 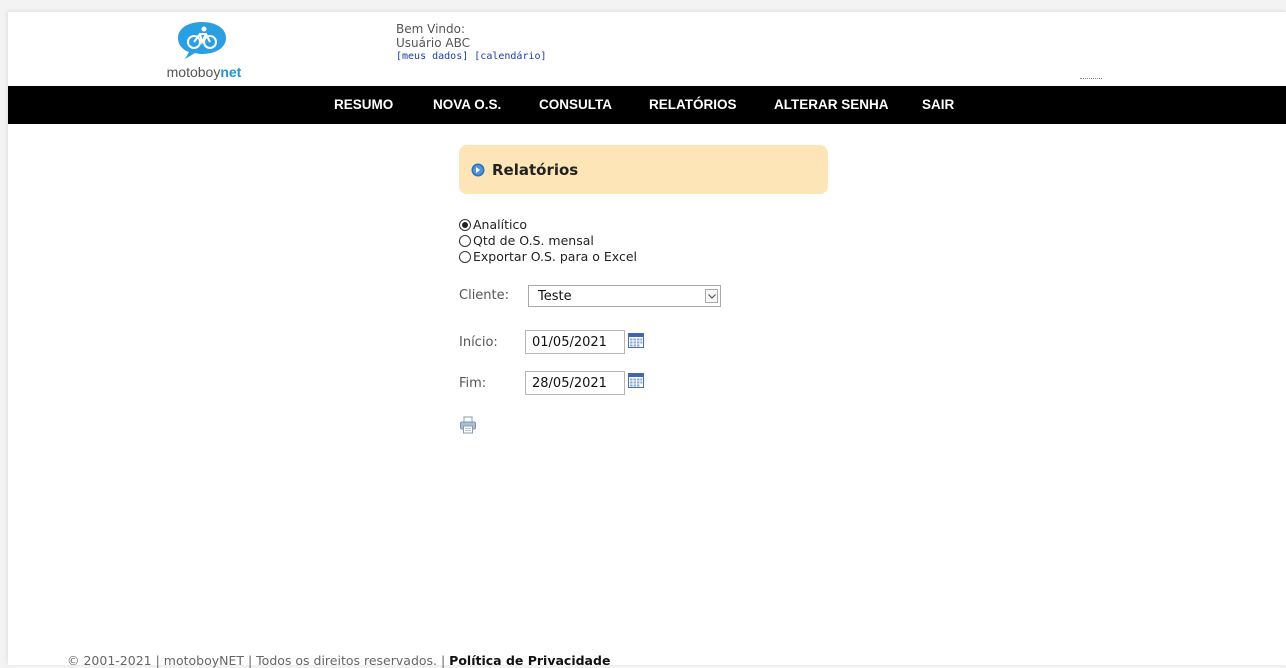 What do you see at coordinates (478, 342) in the screenshot?
I see `inicio-label: Início:` at bounding box center [478, 342].